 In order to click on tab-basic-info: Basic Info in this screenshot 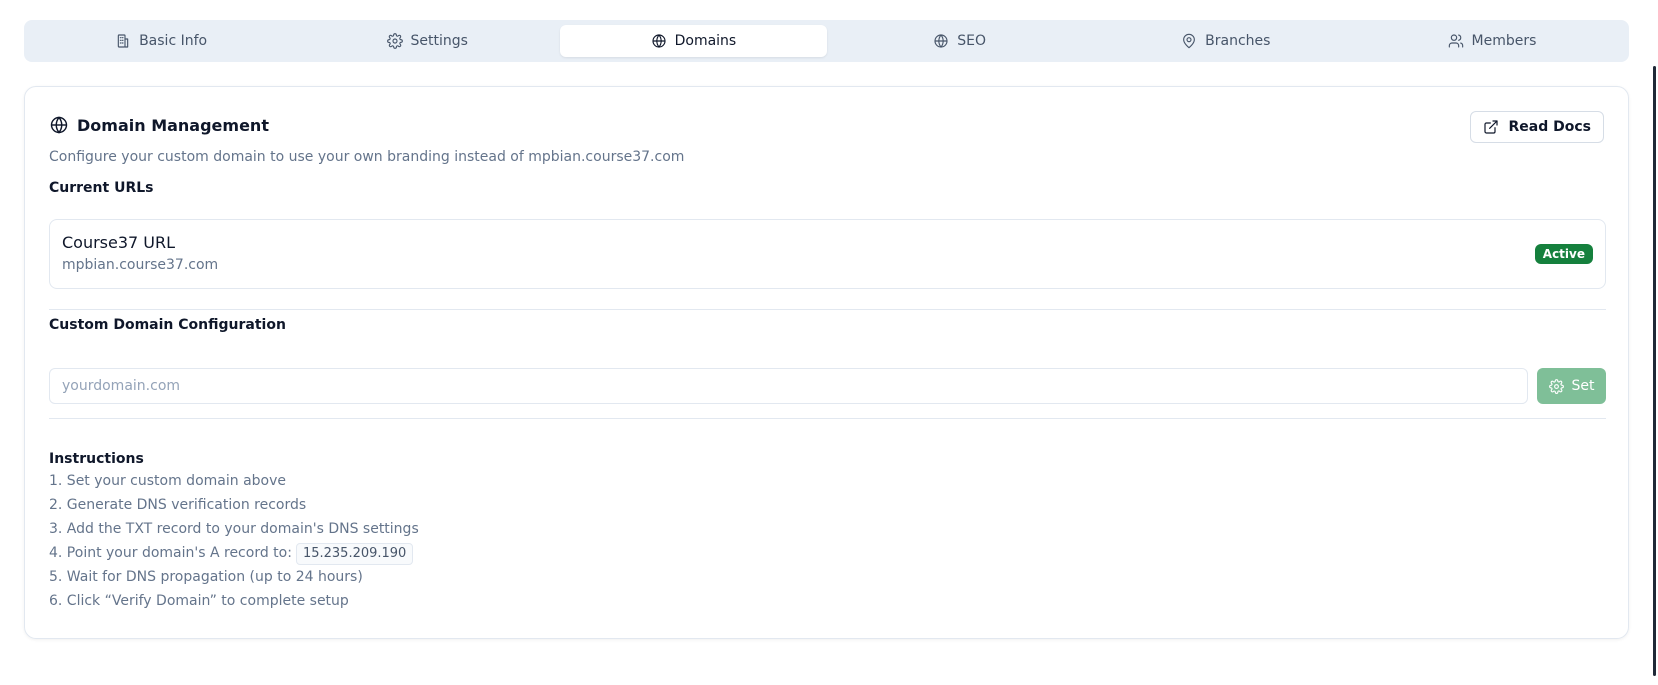, I will do `click(161, 41)`.